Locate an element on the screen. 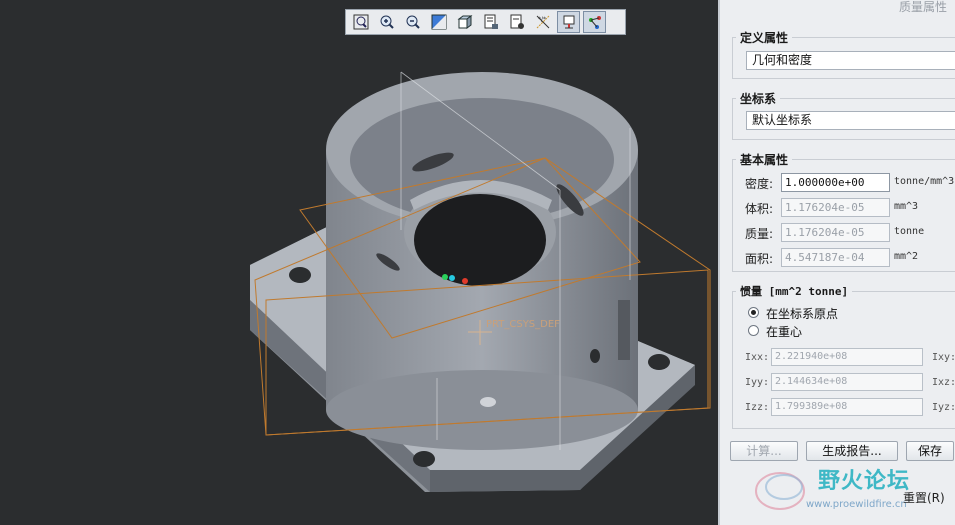 This screenshot has width=955, height=525. iyy-label: Iyy: is located at coordinates (757, 382).